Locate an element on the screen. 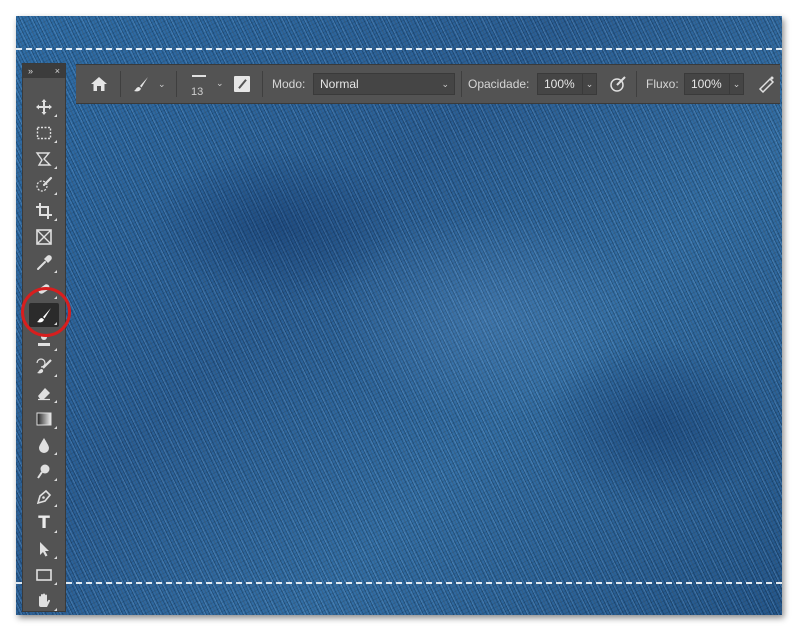  brush-preset-icon is located at coordinates (141, 84).